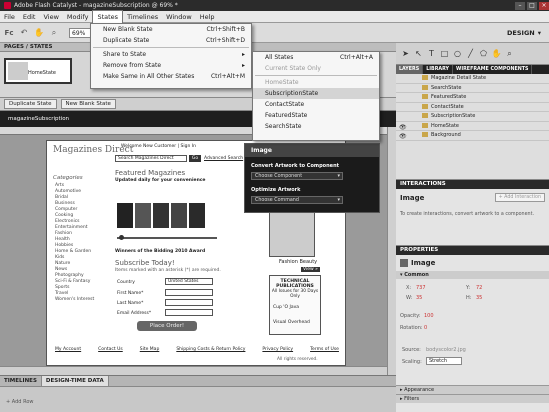  Describe the element at coordinates (316, 82) in the screenshot. I see `submenu-item-homestate: HomeState` at that location.